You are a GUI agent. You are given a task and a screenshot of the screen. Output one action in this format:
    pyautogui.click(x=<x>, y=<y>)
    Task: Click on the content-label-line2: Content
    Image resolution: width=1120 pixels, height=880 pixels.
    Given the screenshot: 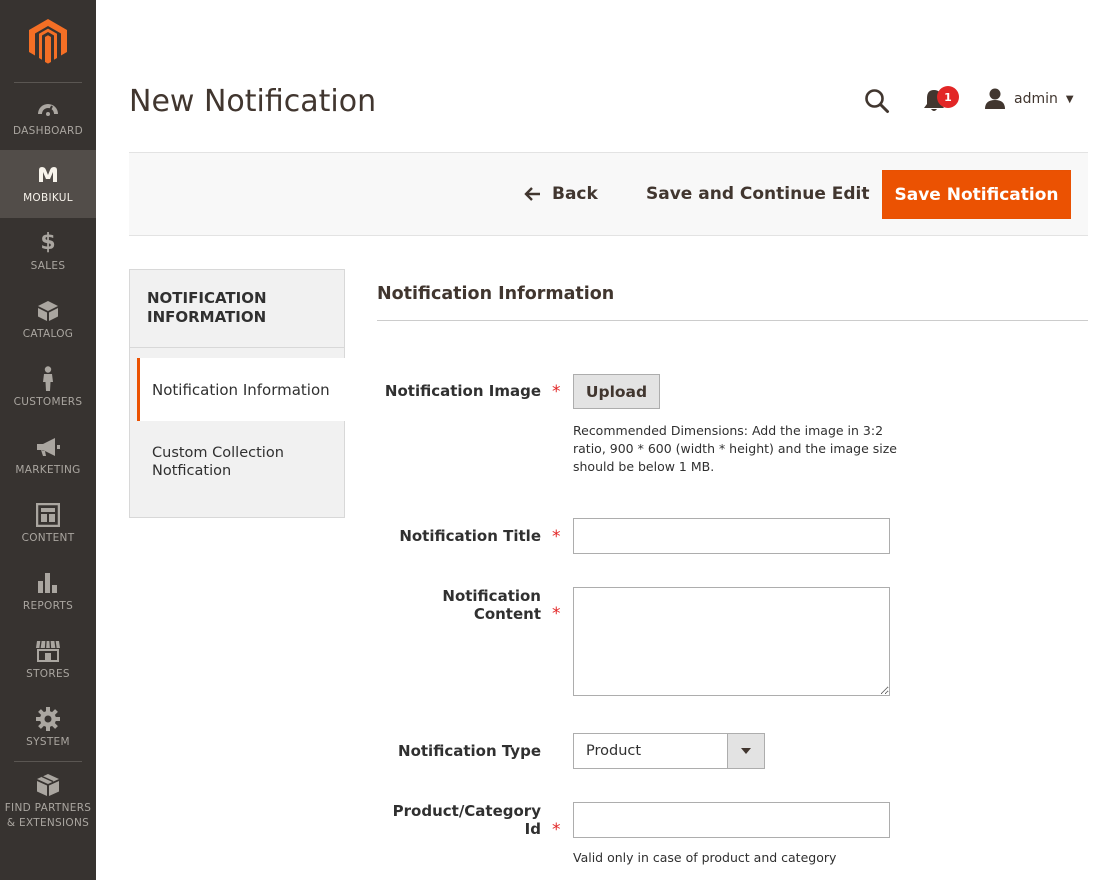 What is the action you would take?
    pyautogui.click(x=507, y=614)
    